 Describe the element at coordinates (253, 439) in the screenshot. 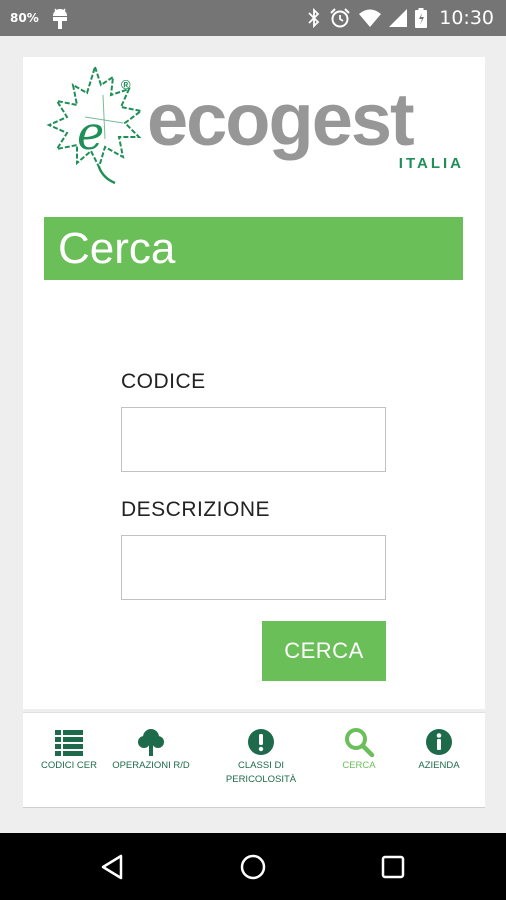

I see `codice-input` at that location.